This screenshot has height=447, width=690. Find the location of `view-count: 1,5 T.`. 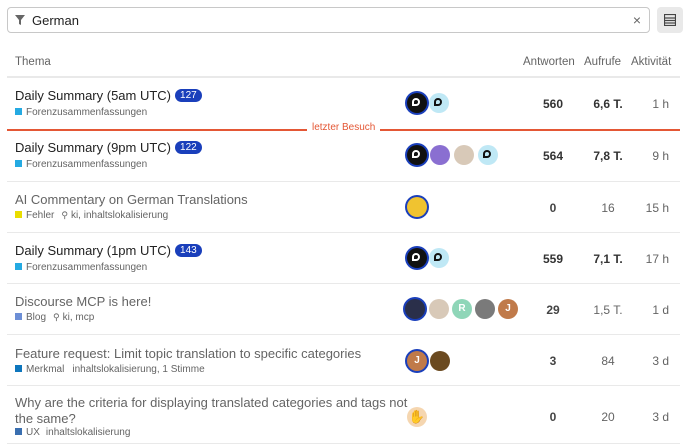

view-count: 1,5 T. is located at coordinates (608, 310).